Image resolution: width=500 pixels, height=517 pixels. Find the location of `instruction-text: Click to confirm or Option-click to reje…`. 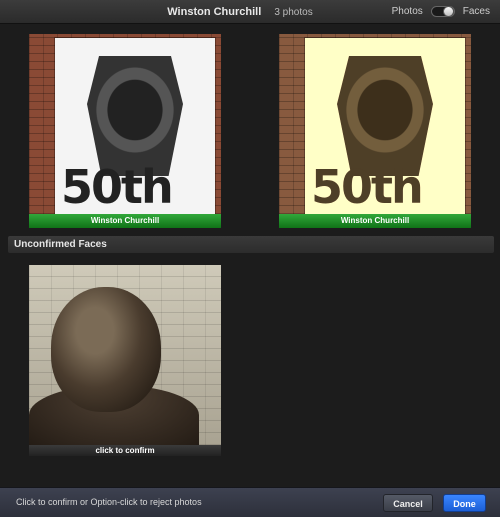

instruction-text: Click to confirm or Option-click to reje… is located at coordinates (109, 502).